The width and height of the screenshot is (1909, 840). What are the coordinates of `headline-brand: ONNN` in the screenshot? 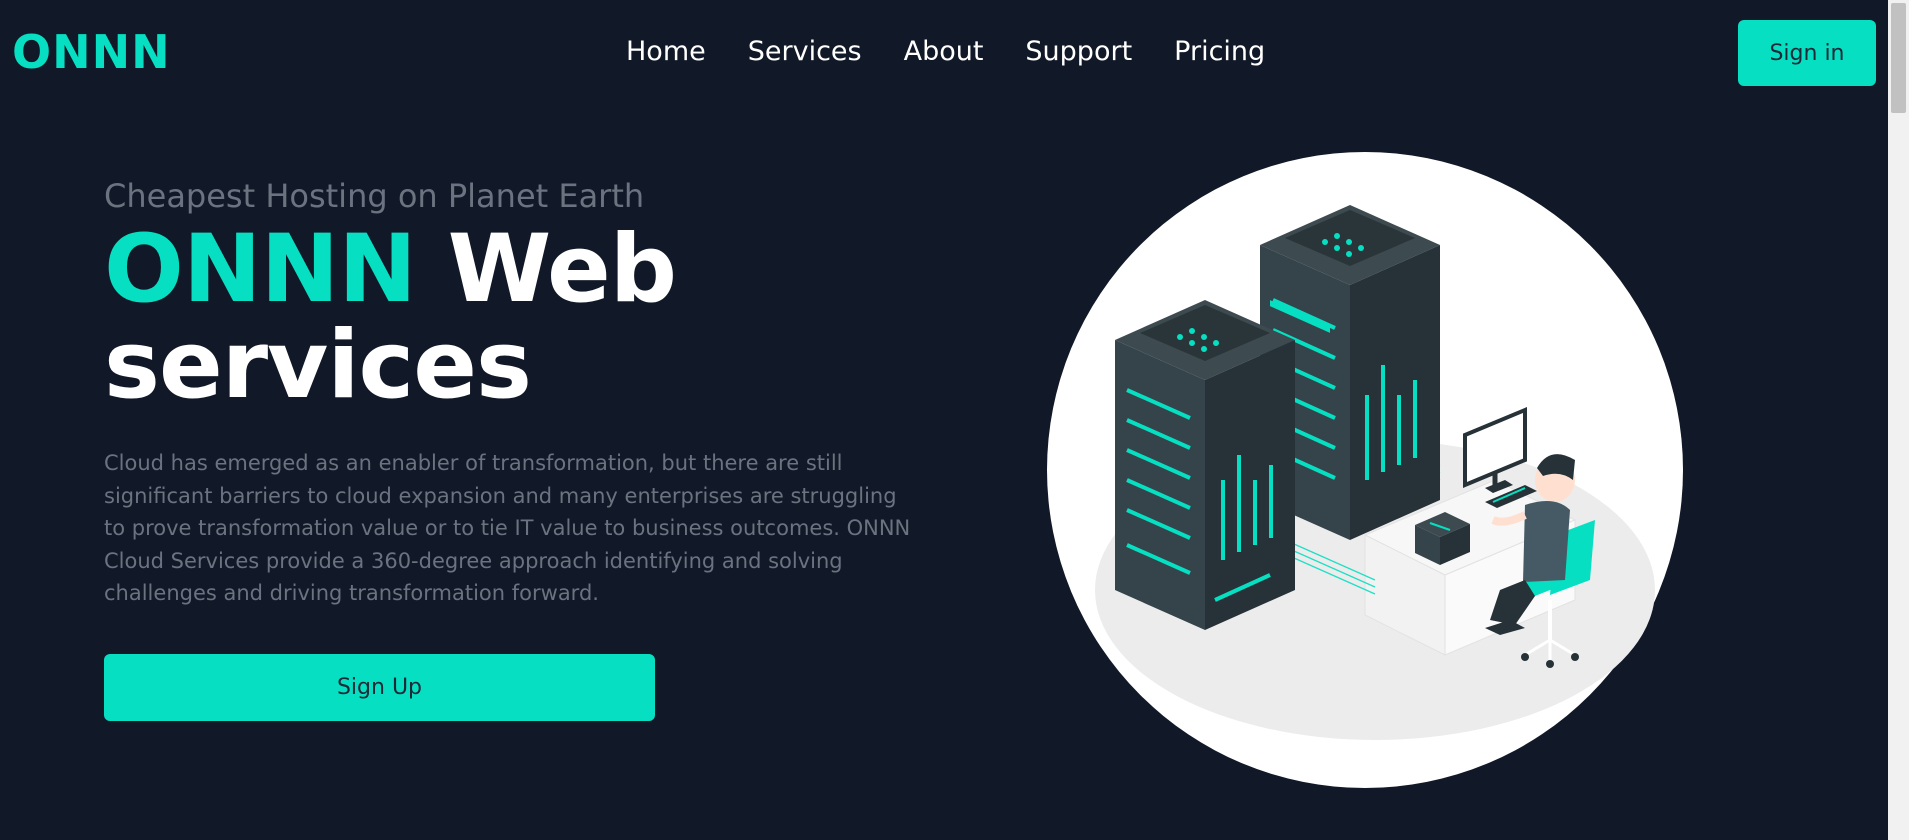 It's located at (260, 269).